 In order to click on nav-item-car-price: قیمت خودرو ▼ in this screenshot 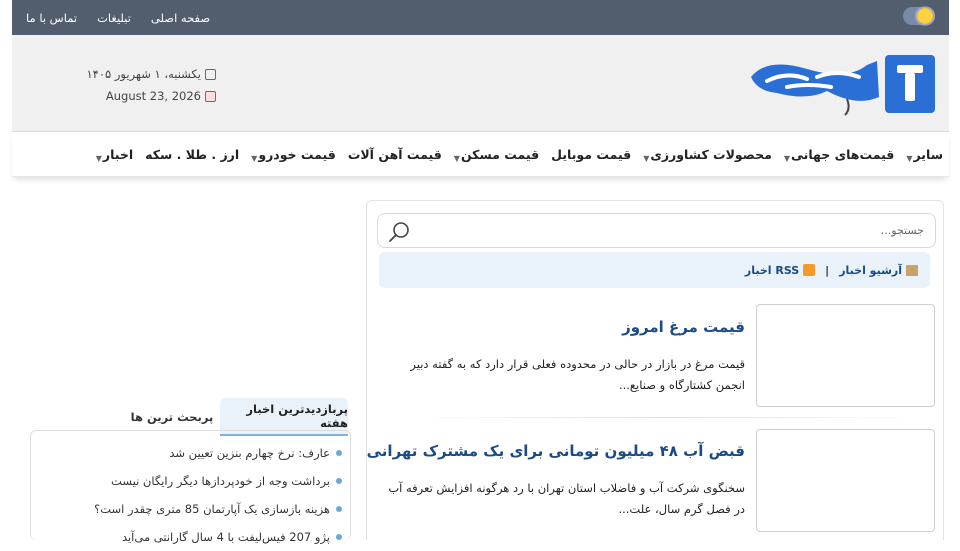, I will do `click(293, 155)`.